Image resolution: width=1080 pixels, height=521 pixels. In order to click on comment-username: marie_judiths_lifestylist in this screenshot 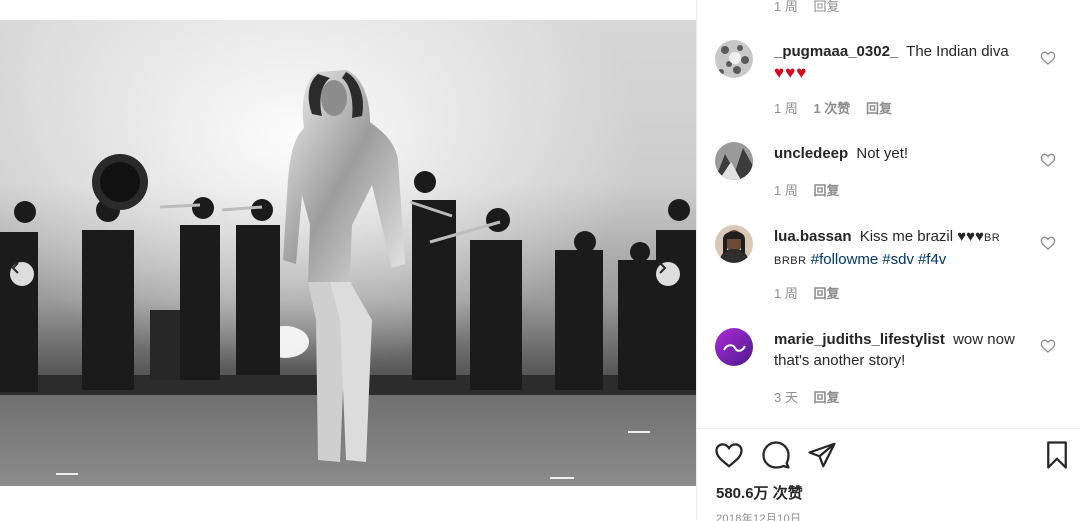, I will do `click(859, 339)`.